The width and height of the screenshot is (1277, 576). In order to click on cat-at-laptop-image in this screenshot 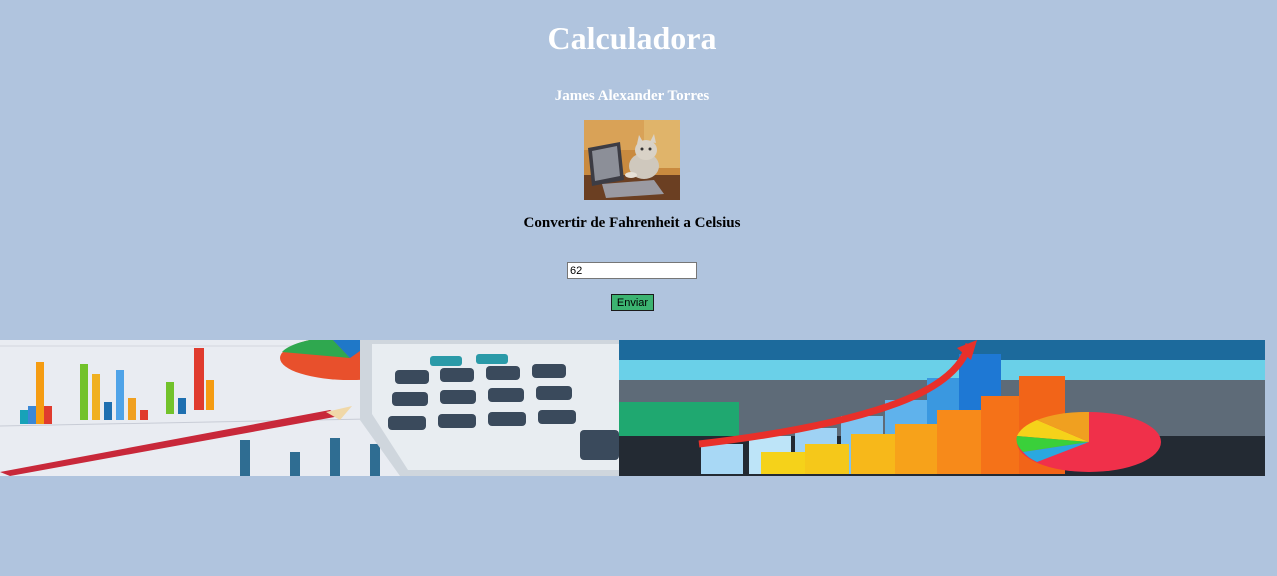, I will do `click(632, 160)`.